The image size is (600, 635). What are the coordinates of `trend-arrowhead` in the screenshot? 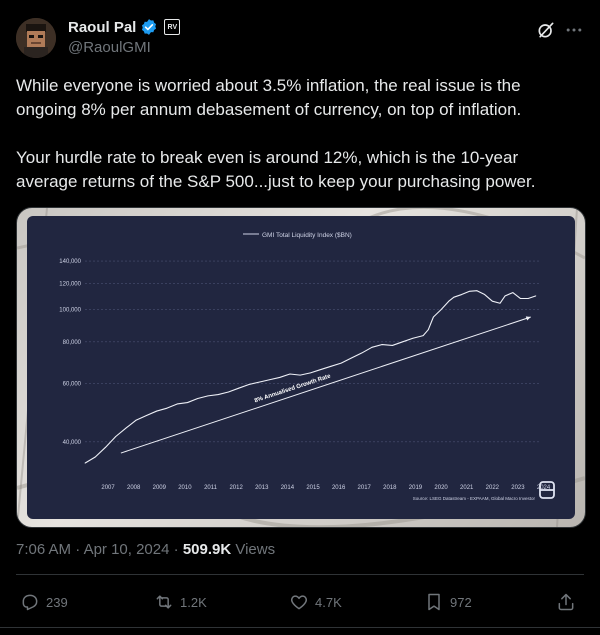 It's located at (528, 318).